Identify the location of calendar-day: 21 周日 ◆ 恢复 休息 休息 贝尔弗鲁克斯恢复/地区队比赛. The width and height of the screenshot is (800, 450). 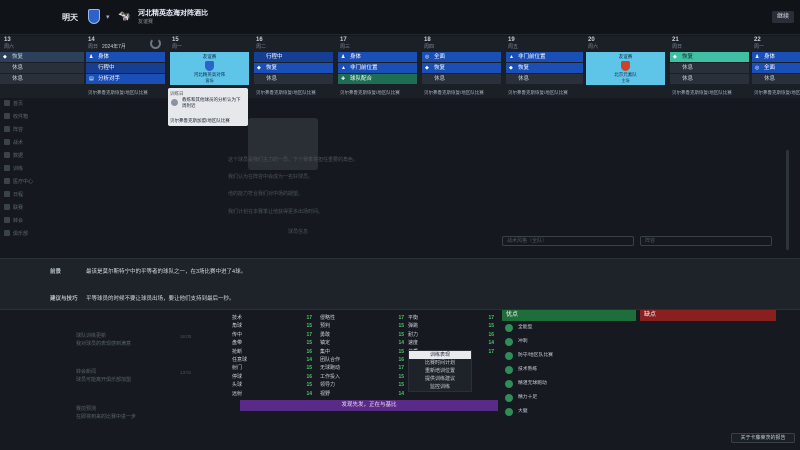
(709, 67).